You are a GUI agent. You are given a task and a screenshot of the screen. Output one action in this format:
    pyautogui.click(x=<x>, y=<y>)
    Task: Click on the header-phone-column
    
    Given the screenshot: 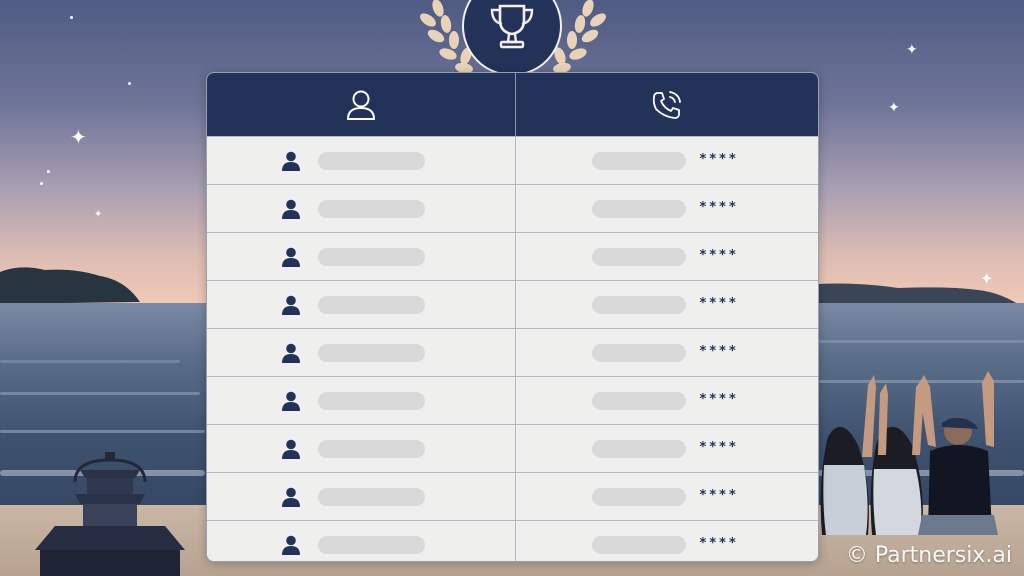 What is the action you would take?
    pyautogui.click(x=667, y=104)
    